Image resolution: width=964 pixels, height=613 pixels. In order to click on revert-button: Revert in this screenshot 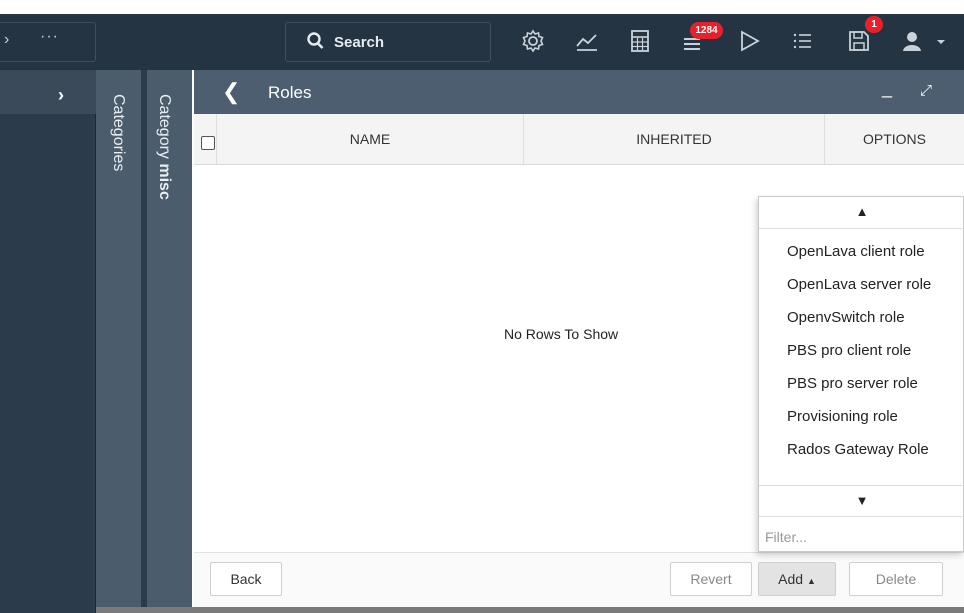, I will do `click(711, 579)`.